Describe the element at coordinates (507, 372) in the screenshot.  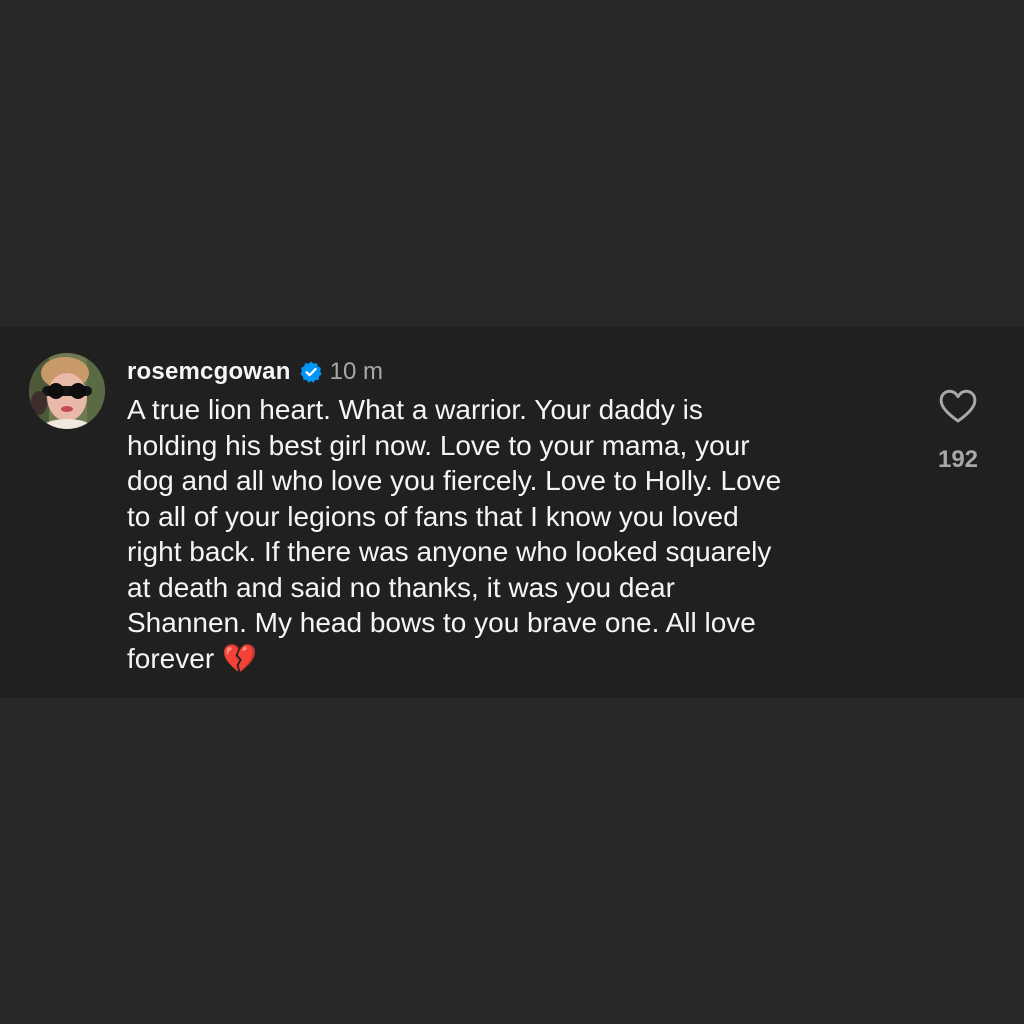
I see `comment-header: rosemcgowan 10 m` at that location.